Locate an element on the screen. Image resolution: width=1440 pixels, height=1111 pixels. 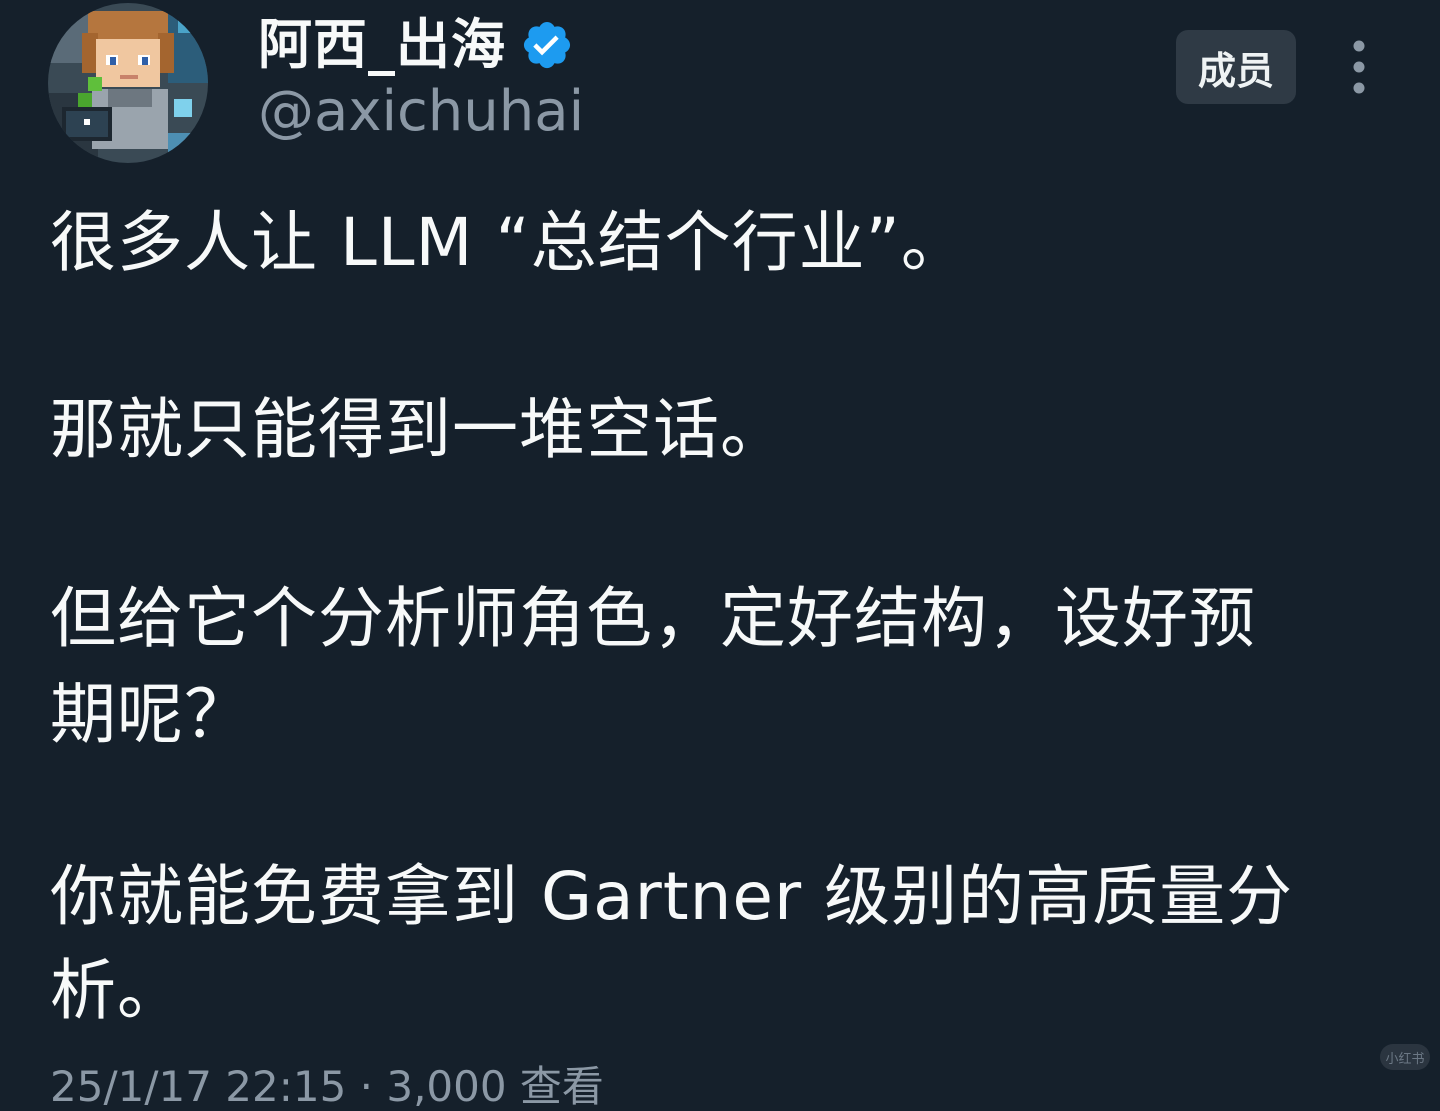
tweet-paragraph: 很多人让 LLM “总结个行业”。 is located at coordinates (509, 242).